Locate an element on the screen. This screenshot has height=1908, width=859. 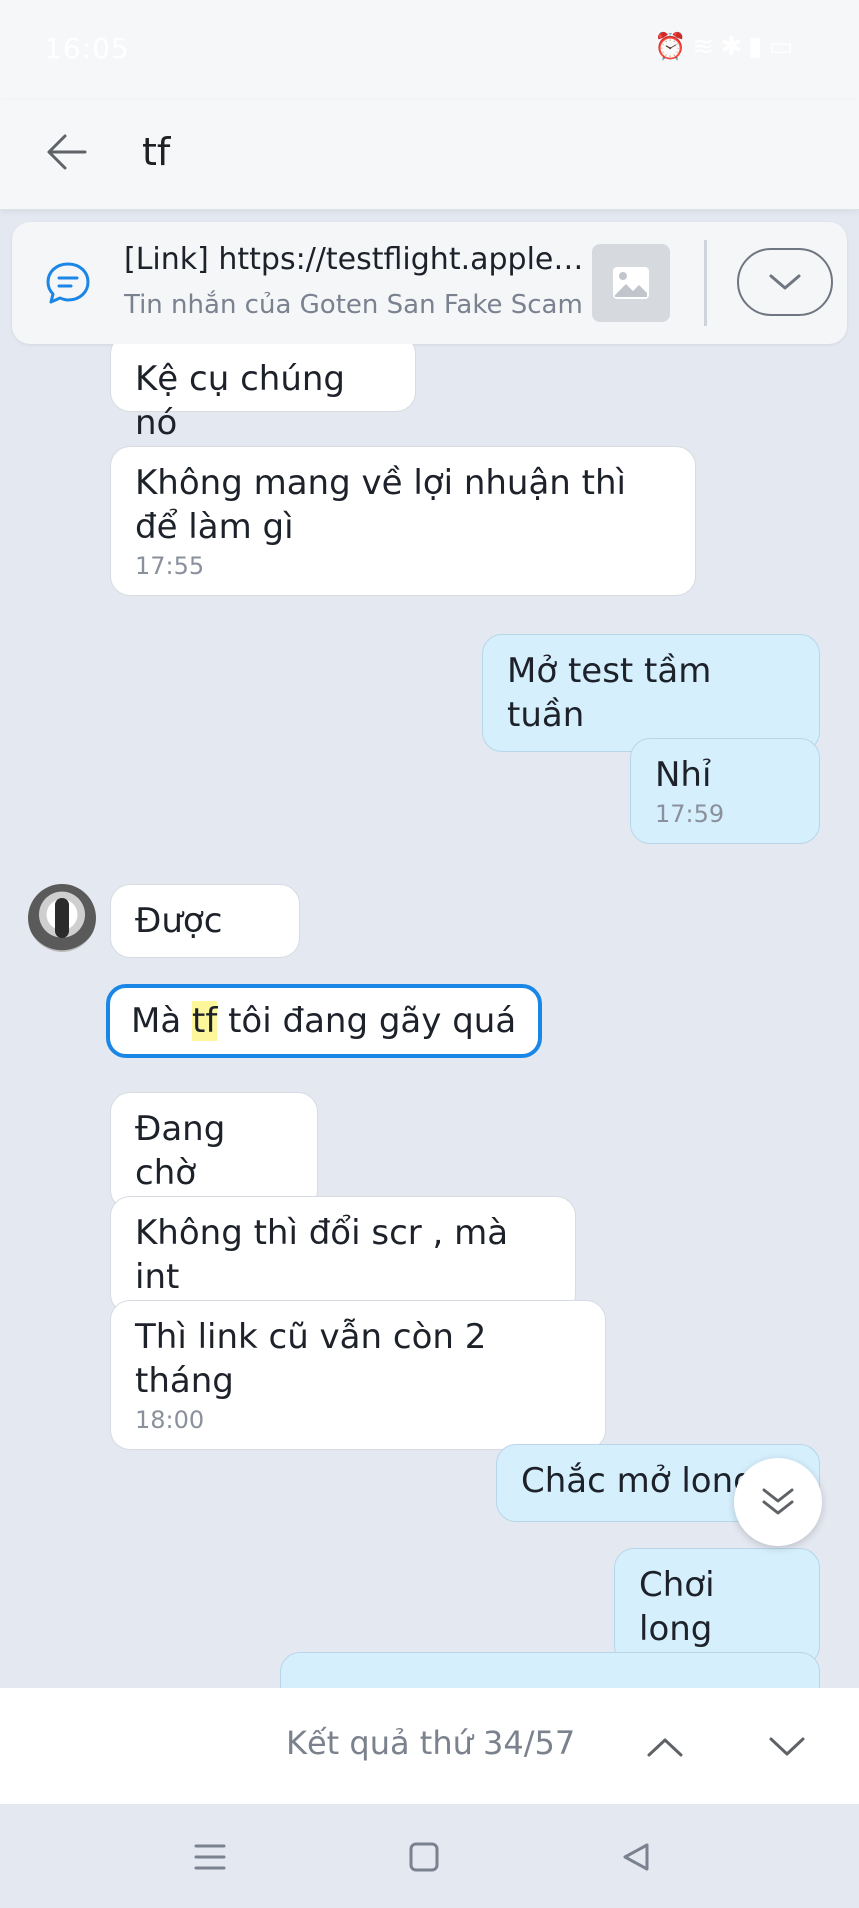
chevron-up-icon is located at coordinates (665, 1747).